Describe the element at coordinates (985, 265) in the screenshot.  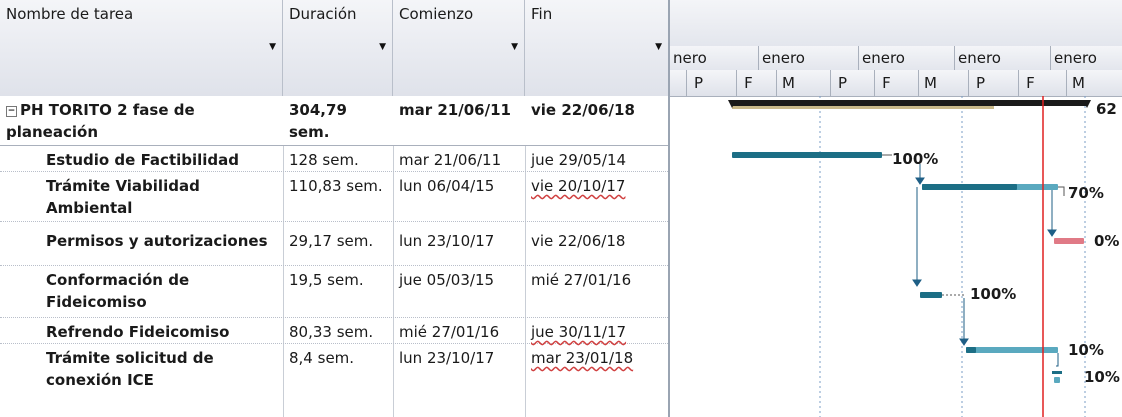
I see `dependency-links` at that location.